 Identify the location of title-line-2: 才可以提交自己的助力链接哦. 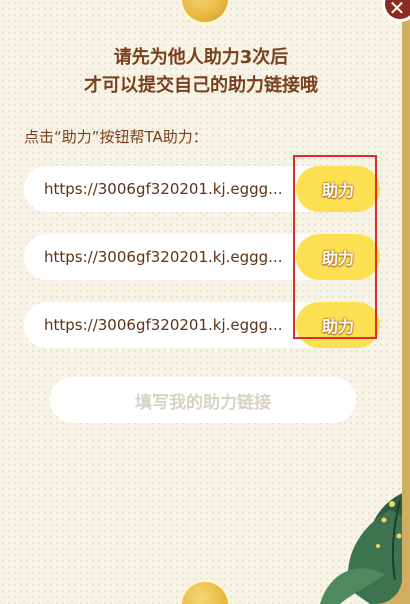
(201, 85).